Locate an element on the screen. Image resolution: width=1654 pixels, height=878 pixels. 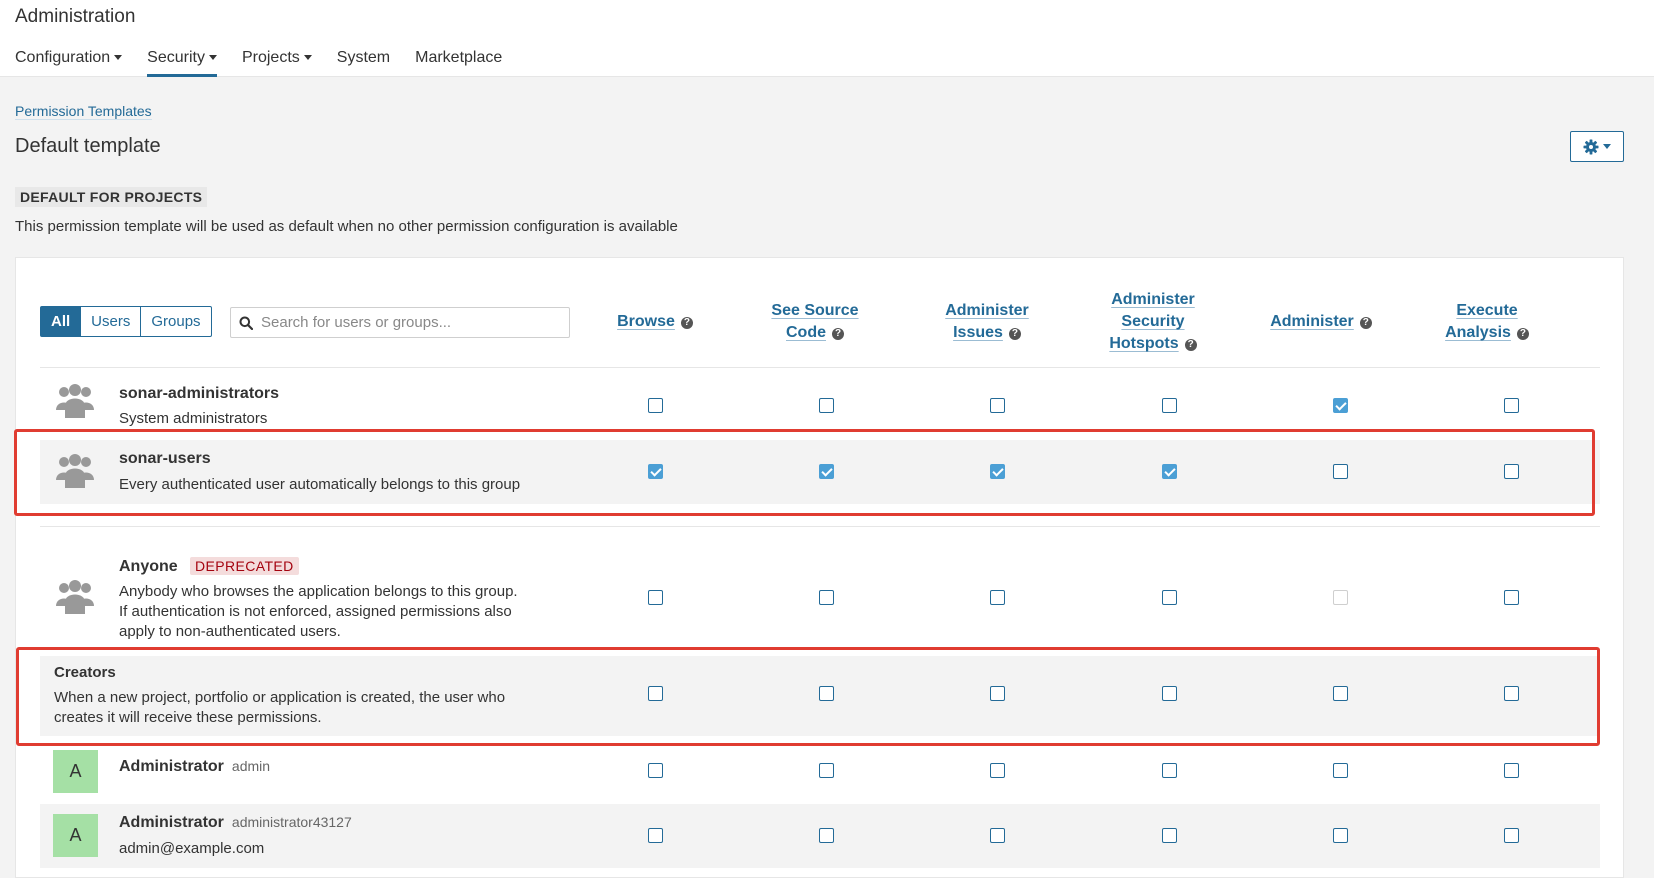
nav-security: Security is located at coordinates (182, 63).